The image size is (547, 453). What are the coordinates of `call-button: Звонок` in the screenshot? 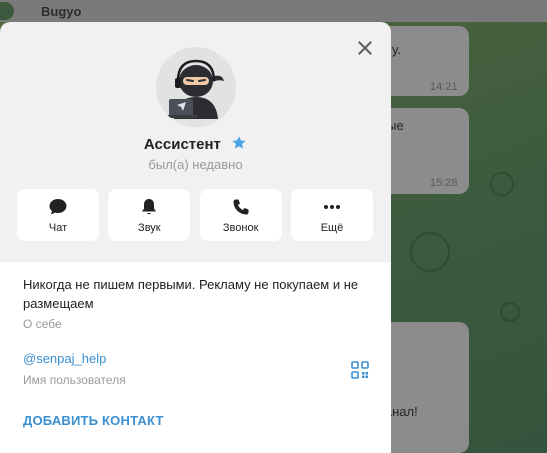 It's located at (240, 215).